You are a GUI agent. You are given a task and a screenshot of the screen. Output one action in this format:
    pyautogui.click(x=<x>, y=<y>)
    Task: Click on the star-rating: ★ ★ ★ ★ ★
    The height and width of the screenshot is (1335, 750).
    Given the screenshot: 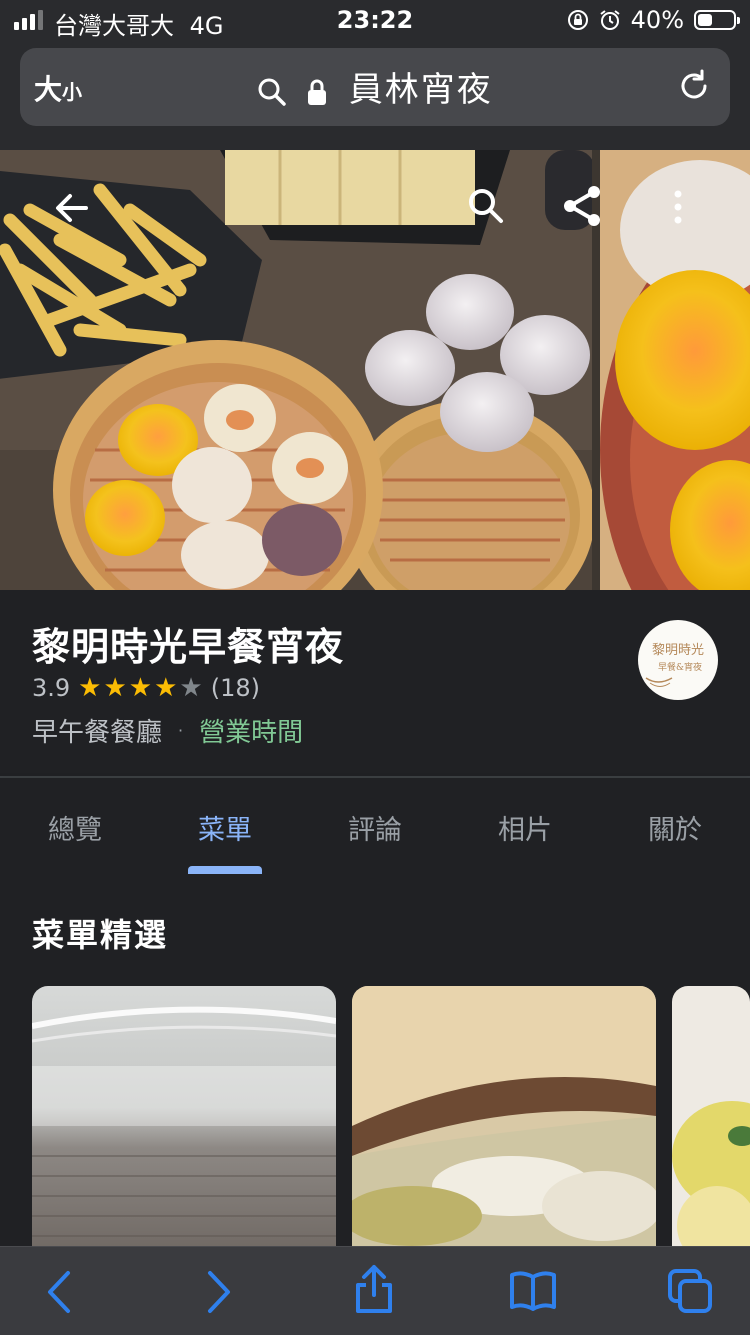 What is the action you would take?
    pyautogui.click(x=140, y=688)
    